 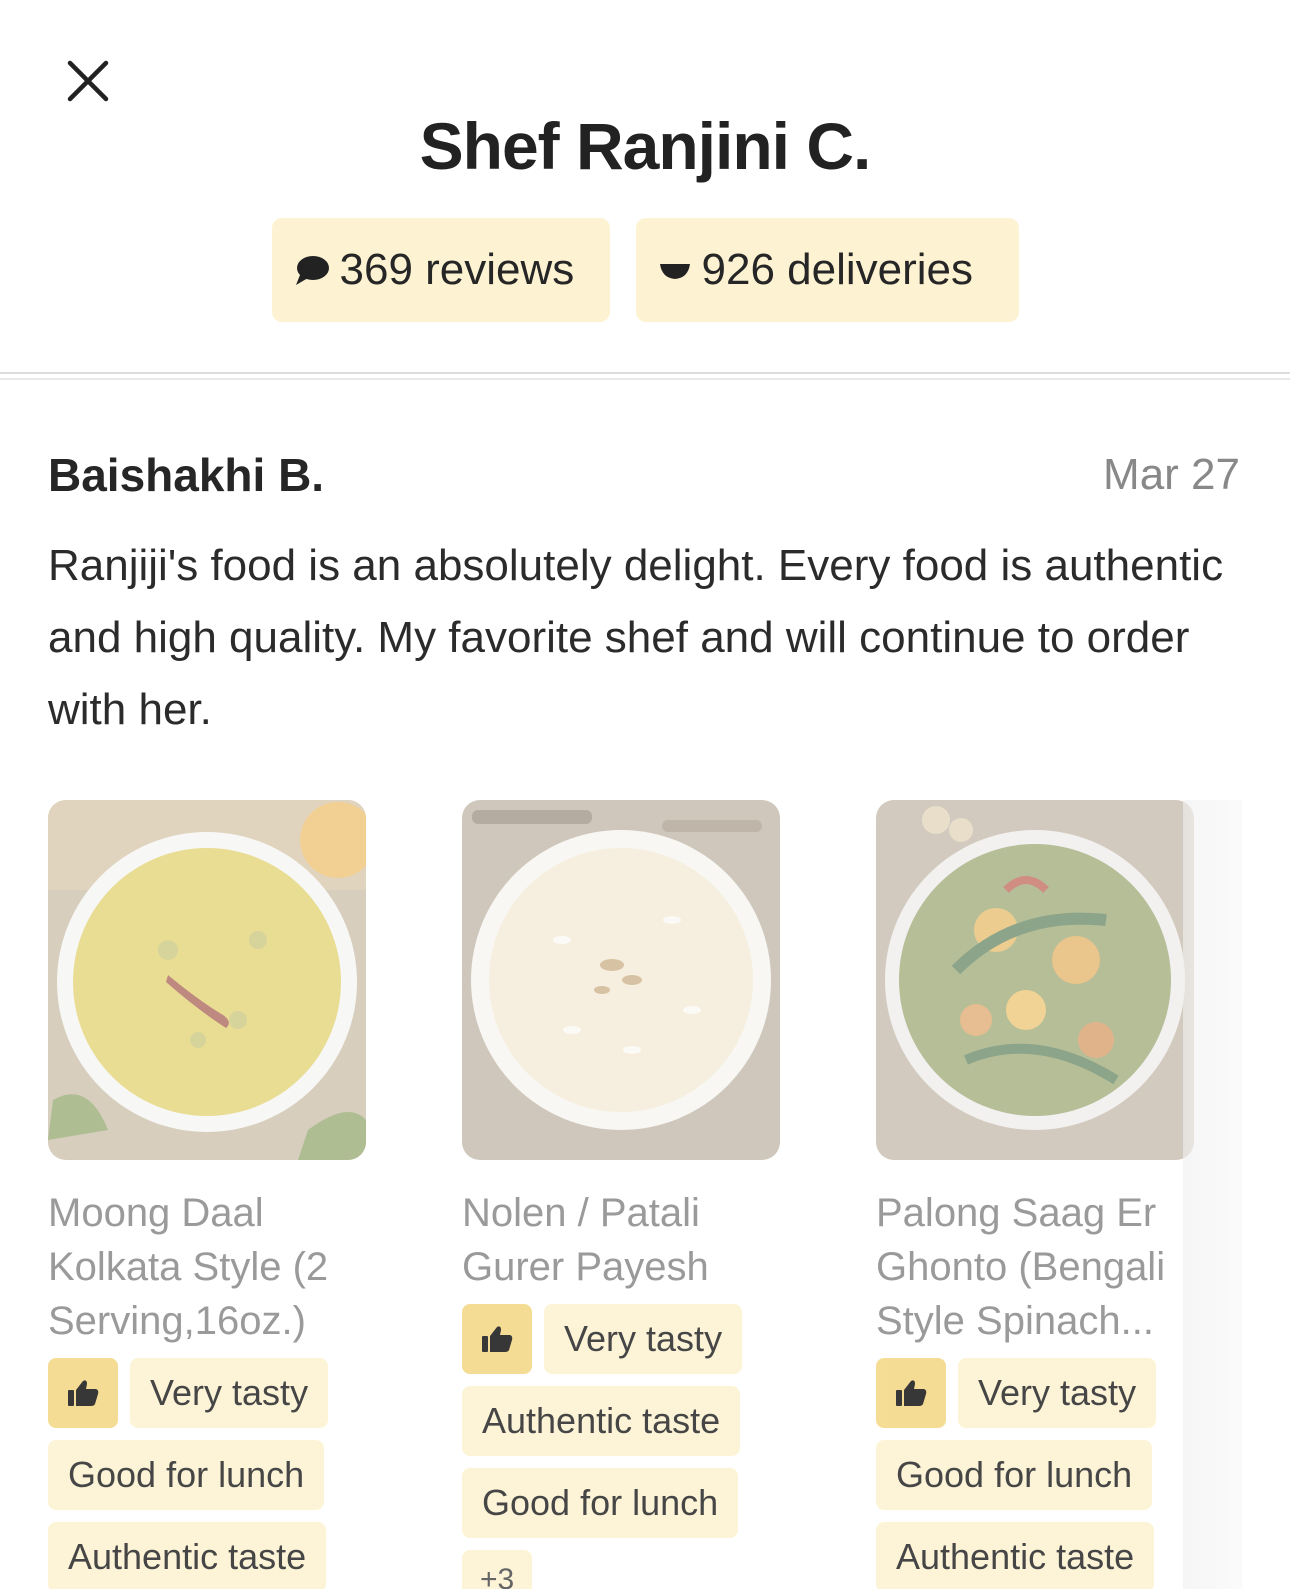 I want to click on review-date: Mar 27, so click(x=1171, y=474).